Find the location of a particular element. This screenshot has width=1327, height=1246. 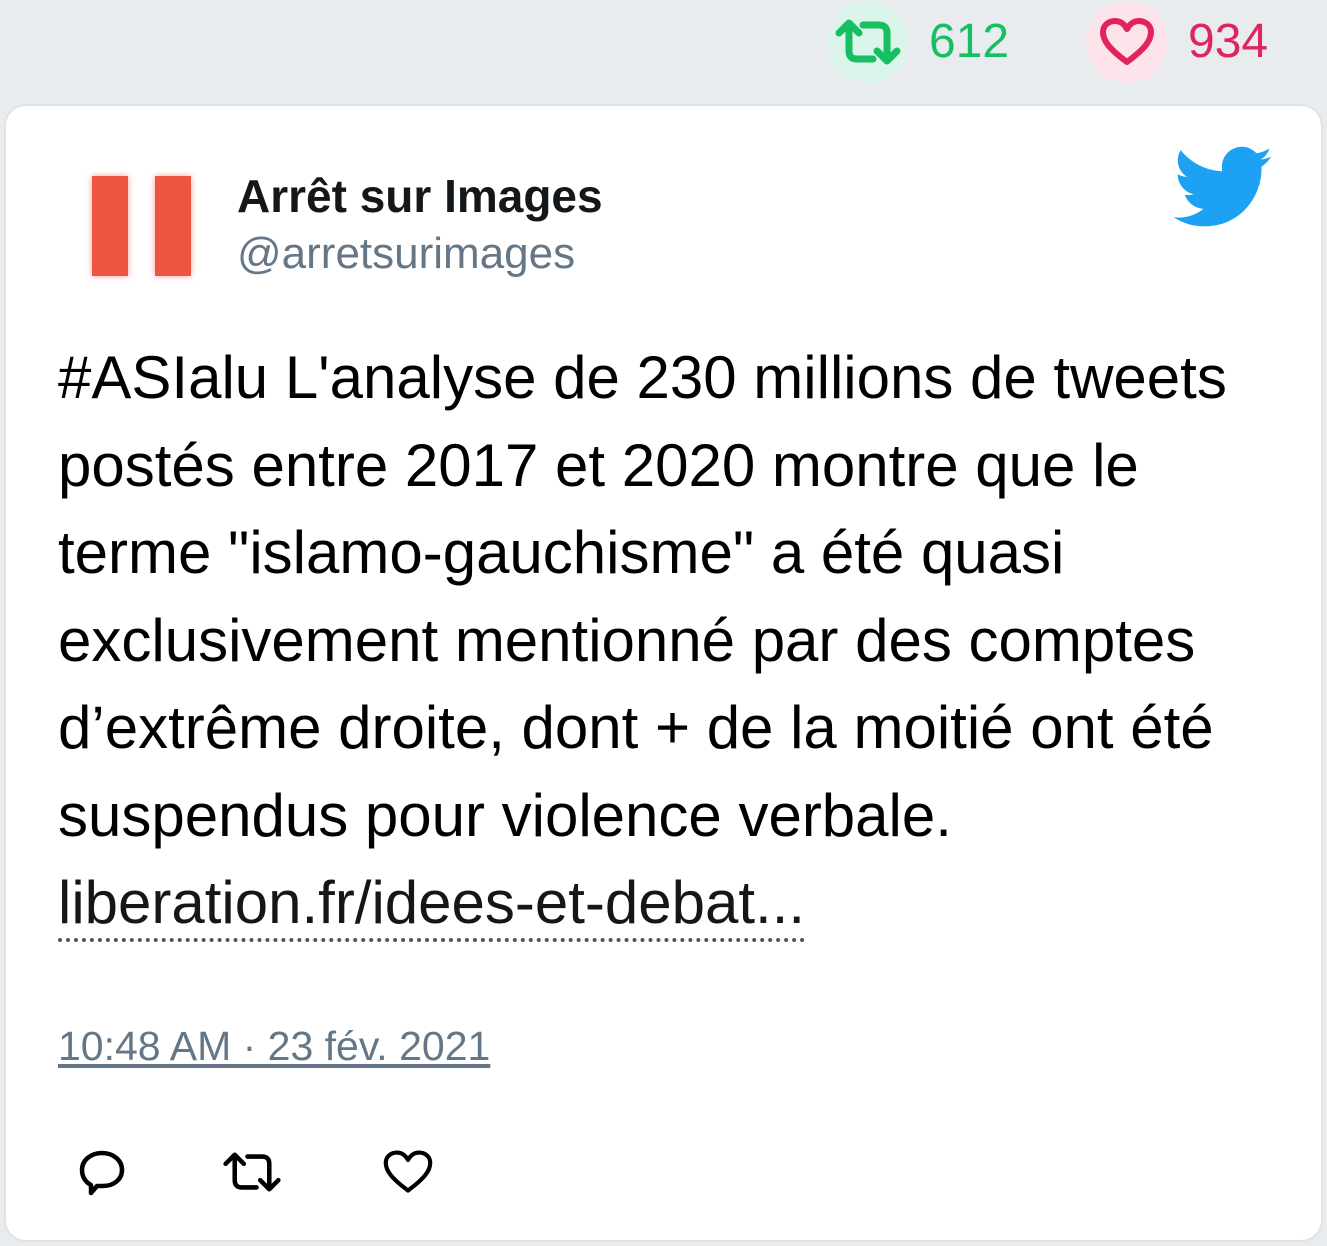

retweet-icon is located at coordinates (252, 1172).